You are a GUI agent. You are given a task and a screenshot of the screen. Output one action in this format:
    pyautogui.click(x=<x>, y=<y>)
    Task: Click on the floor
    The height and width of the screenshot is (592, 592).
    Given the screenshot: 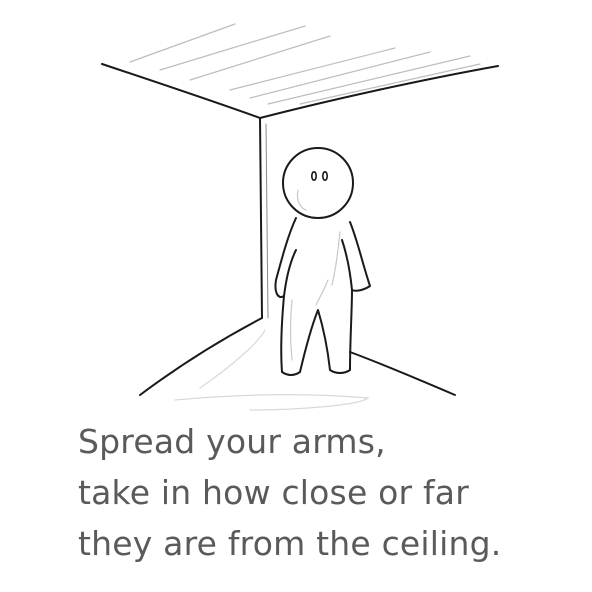 What is the action you would take?
    pyautogui.click(x=297, y=364)
    